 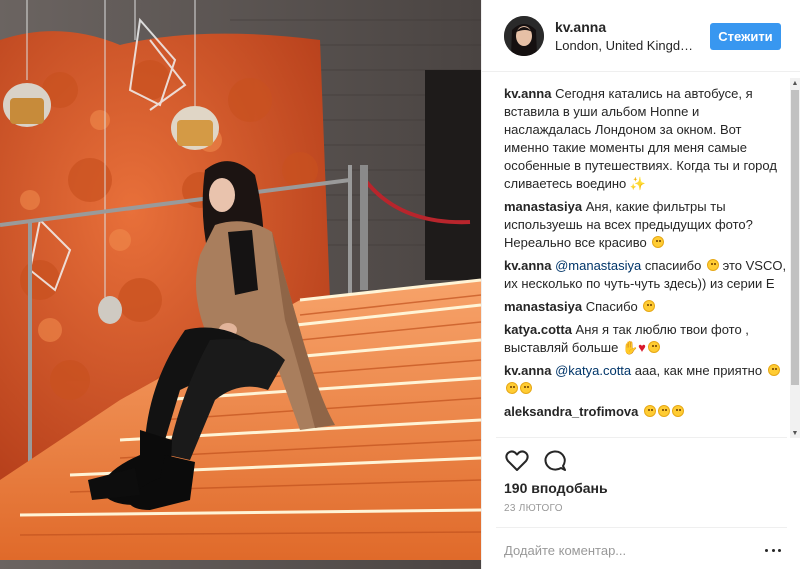 What do you see at coordinates (598, 265) in the screenshot?
I see `comment-mention: @manastasiya` at bounding box center [598, 265].